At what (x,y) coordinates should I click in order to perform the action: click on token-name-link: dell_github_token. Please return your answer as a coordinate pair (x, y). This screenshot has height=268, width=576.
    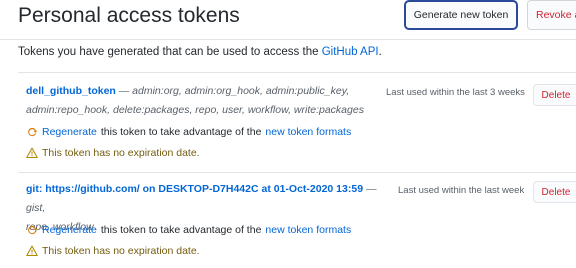
    Looking at the image, I should click on (71, 91).